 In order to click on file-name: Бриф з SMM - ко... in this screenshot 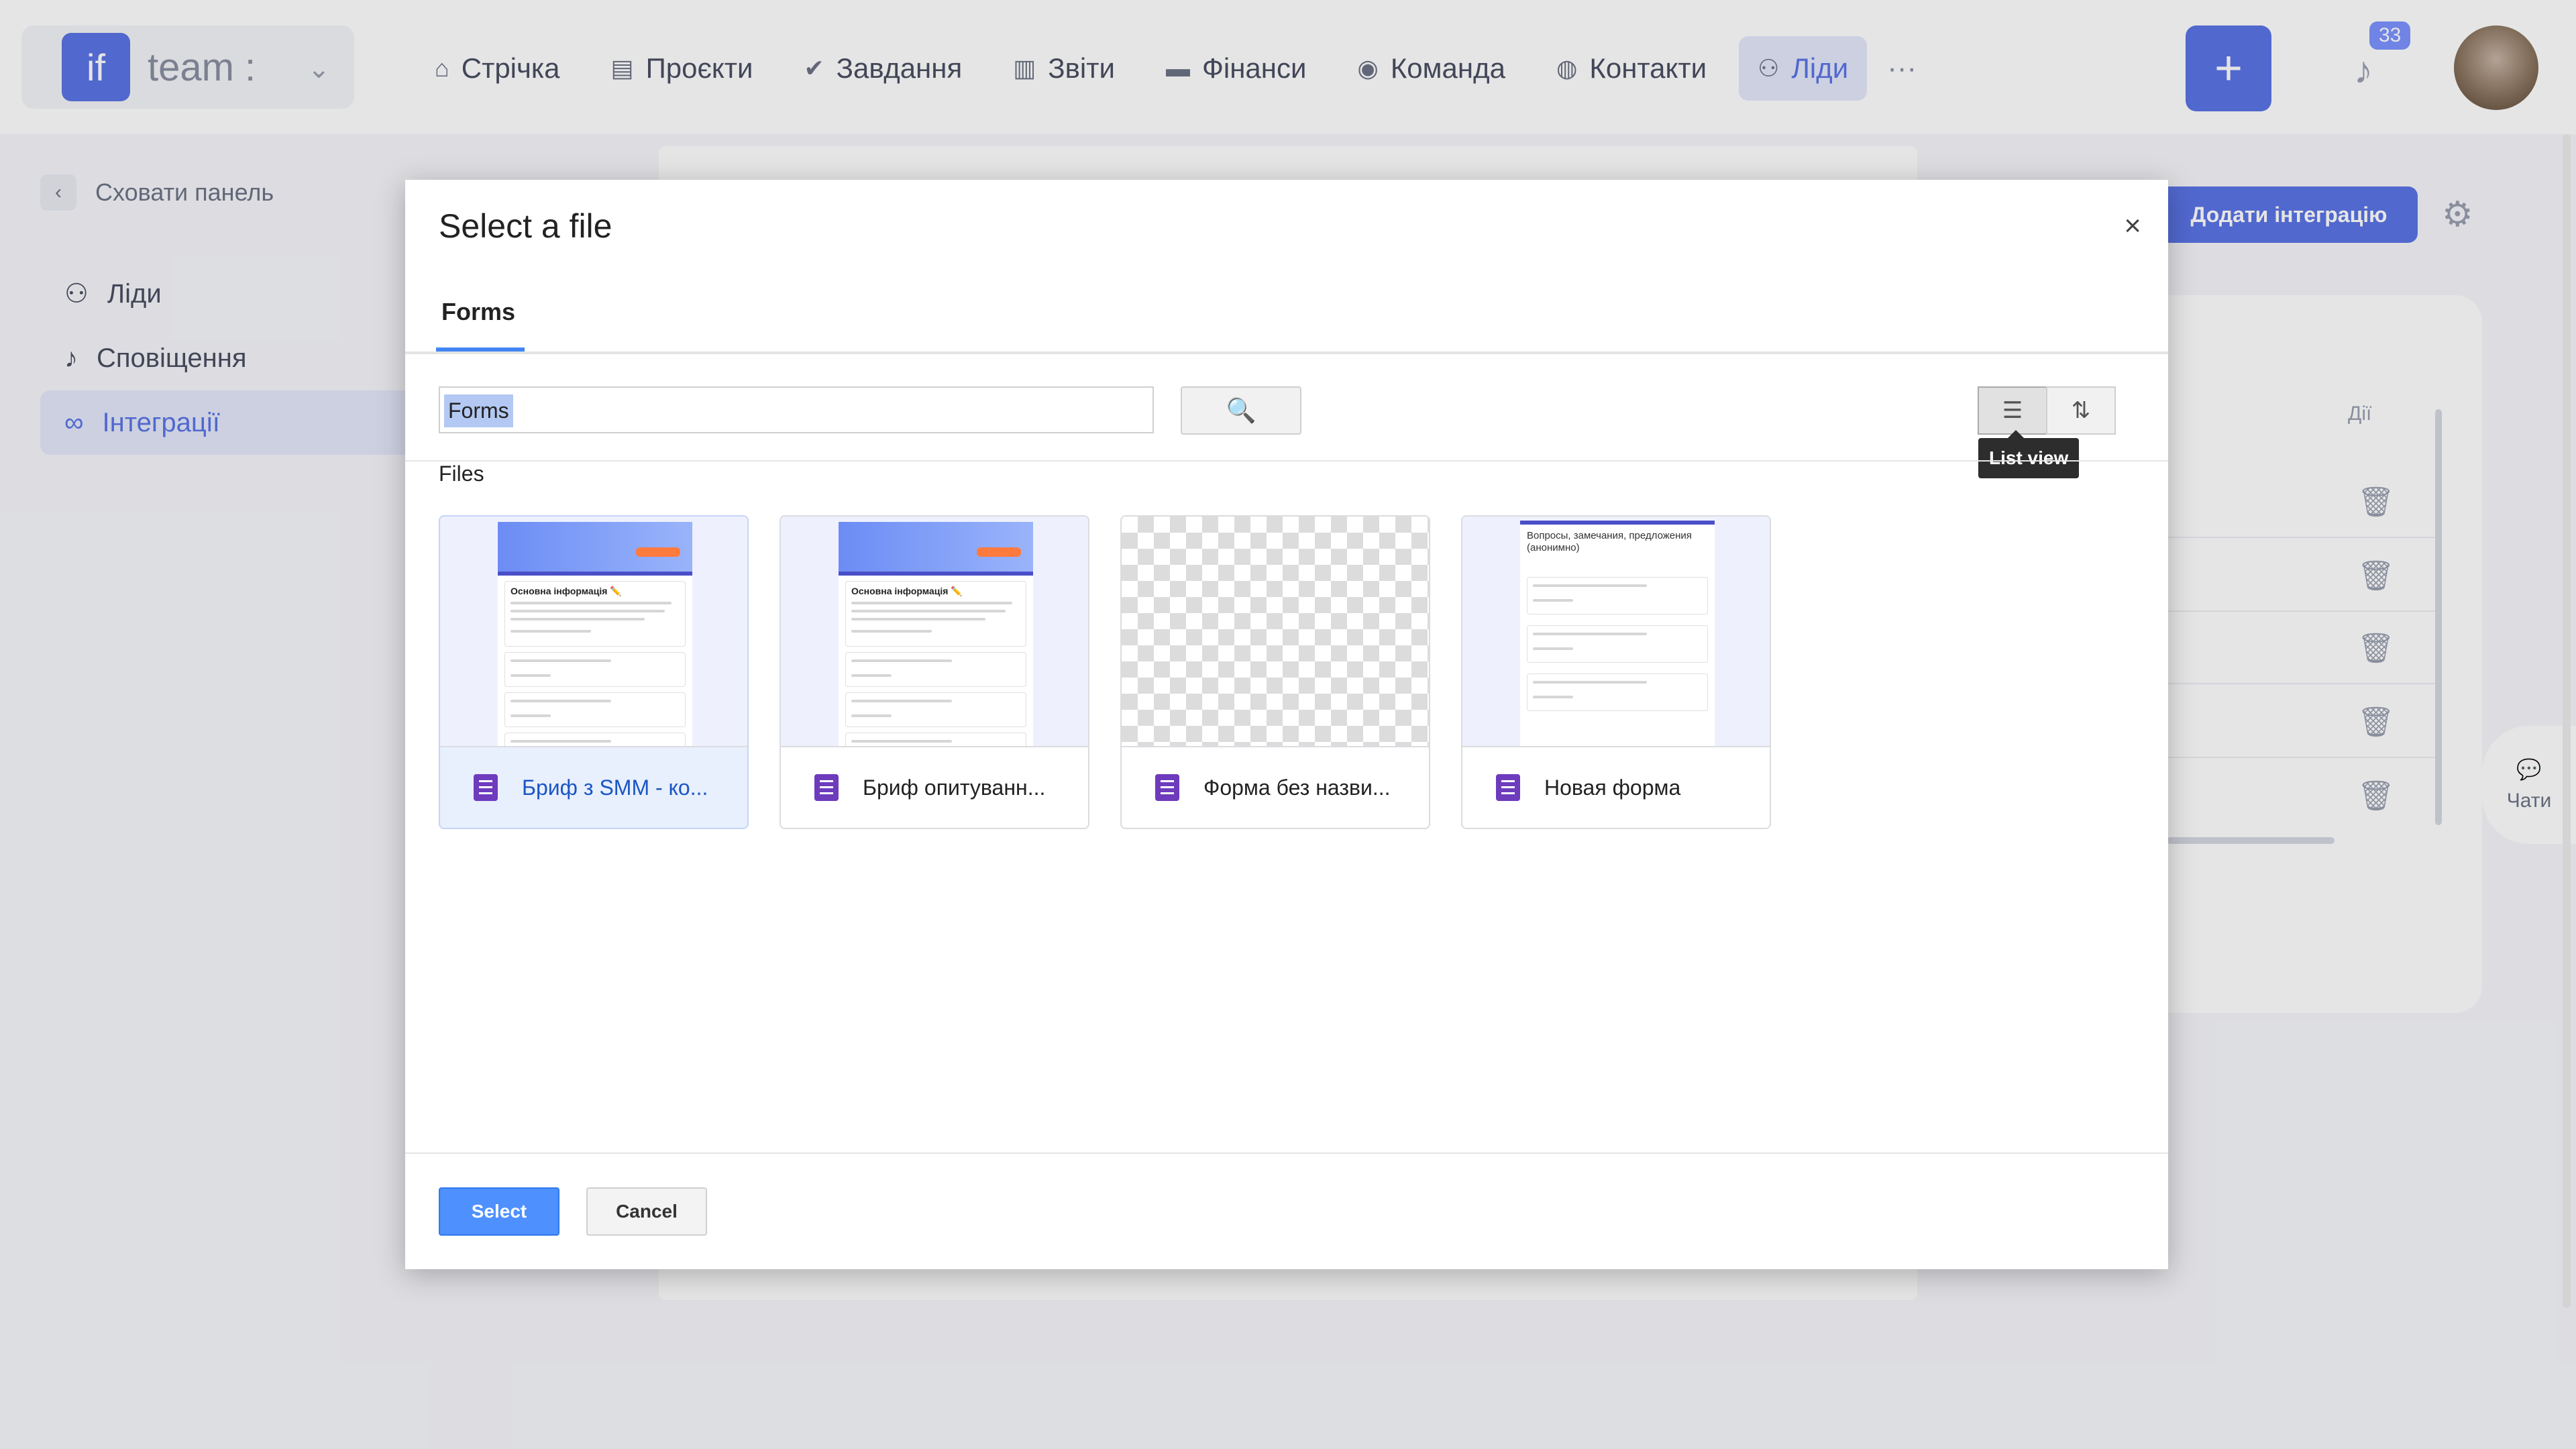, I will do `click(615, 787)`.